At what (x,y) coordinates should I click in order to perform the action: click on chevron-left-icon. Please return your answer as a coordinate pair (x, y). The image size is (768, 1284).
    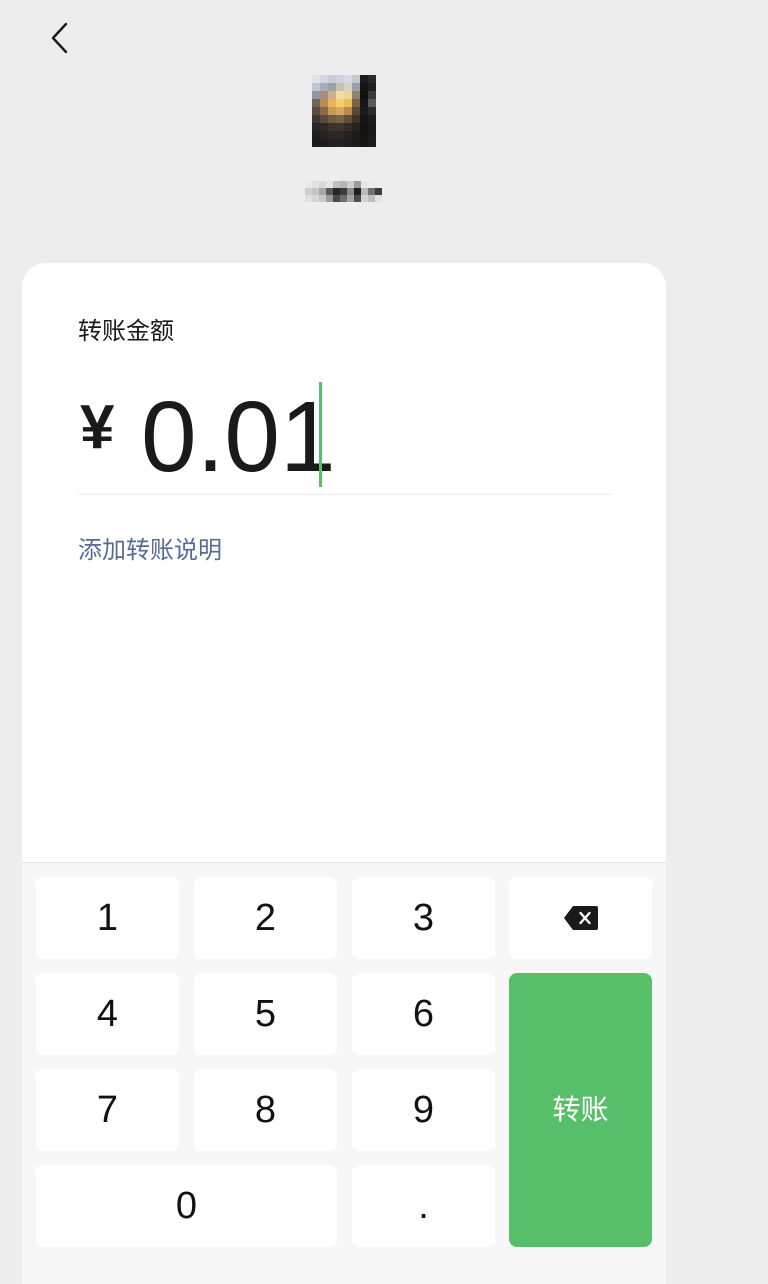
    Looking at the image, I should click on (60, 38).